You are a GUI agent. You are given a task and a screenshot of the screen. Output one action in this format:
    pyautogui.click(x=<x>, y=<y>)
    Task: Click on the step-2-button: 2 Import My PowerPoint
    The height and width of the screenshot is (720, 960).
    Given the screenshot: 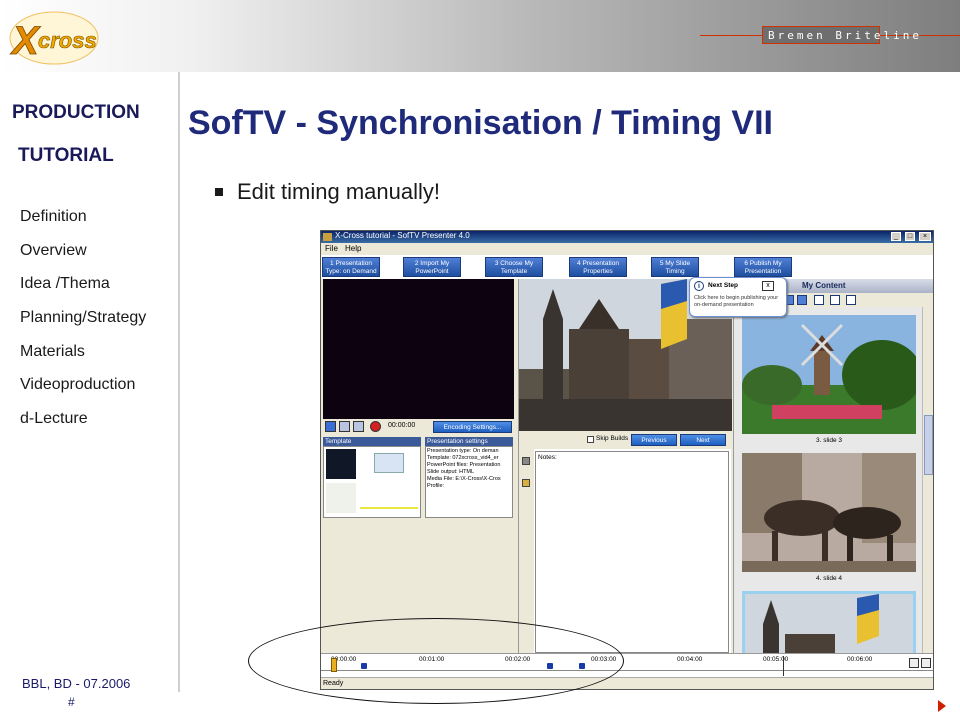 What is the action you would take?
    pyautogui.click(x=432, y=267)
    